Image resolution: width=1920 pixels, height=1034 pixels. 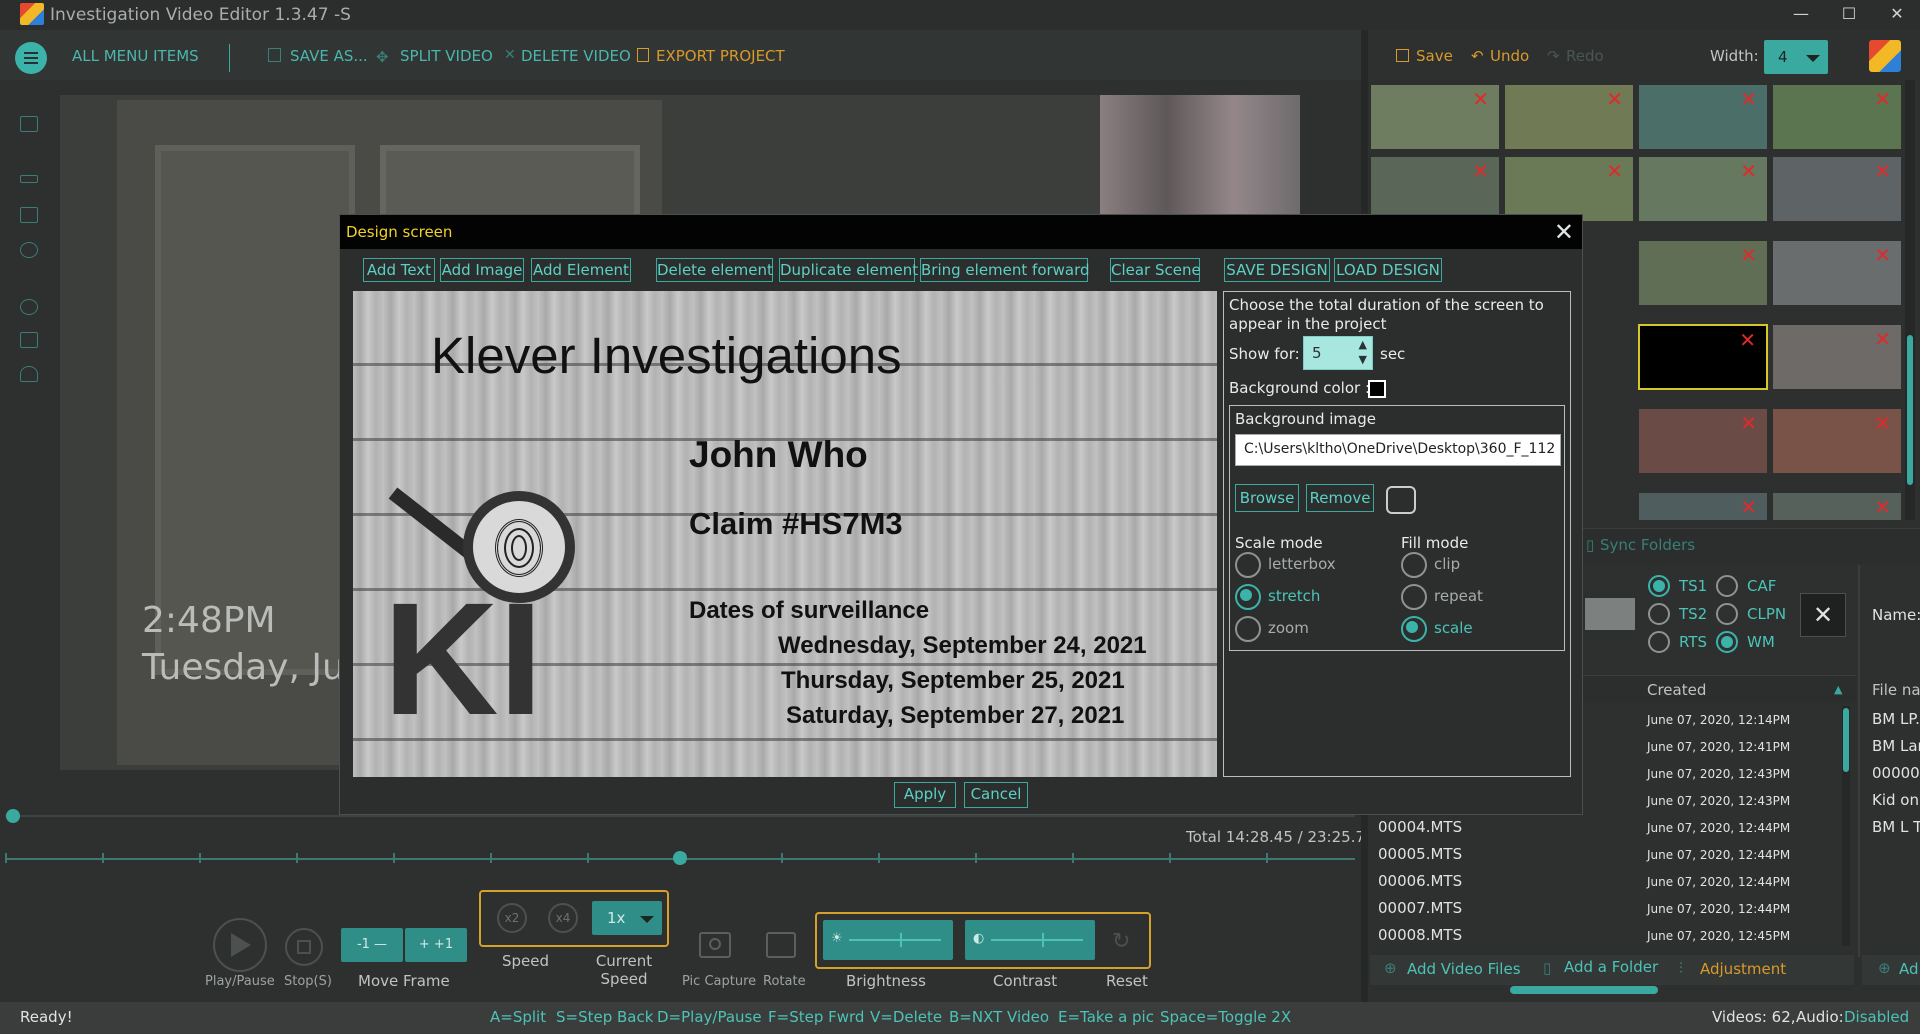 I want to click on radio-wm, so click(x=1727, y=642).